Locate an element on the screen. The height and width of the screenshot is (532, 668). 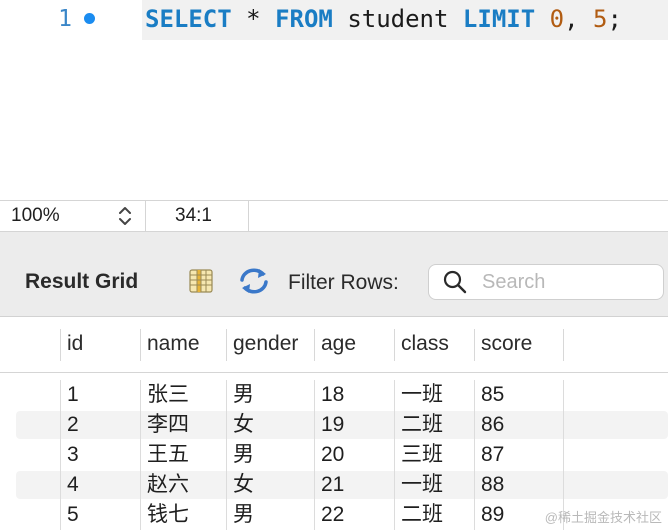
keyword-limit: LIMIT is located at coordinates (499, 19).